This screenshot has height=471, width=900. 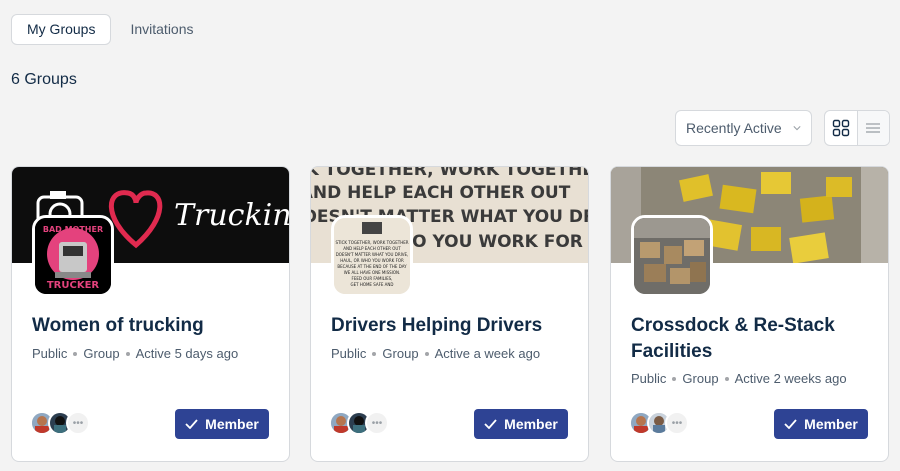 I want to click on svg-text: BAD MOTHER, so click(x=73, y=229).